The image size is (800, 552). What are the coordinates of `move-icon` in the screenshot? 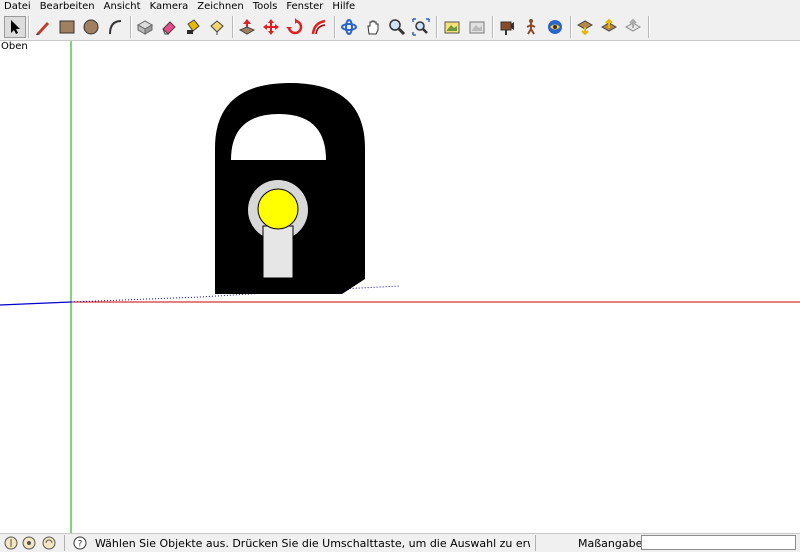 It's located at (271, 27).